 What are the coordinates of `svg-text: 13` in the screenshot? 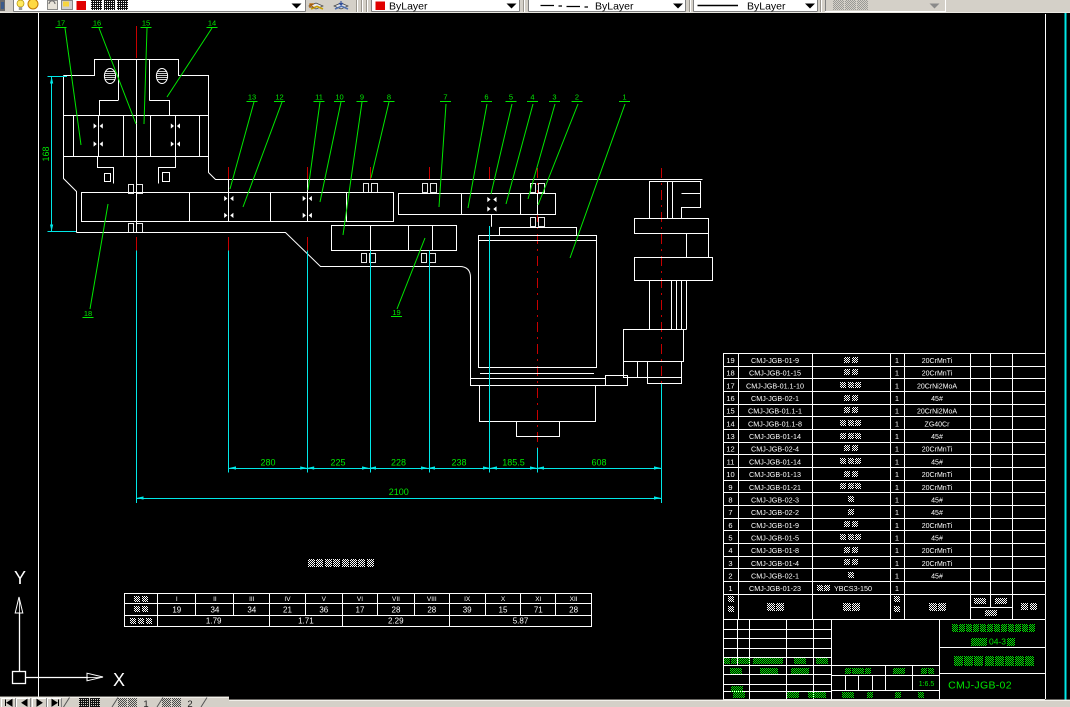 It's located at (730, 436).